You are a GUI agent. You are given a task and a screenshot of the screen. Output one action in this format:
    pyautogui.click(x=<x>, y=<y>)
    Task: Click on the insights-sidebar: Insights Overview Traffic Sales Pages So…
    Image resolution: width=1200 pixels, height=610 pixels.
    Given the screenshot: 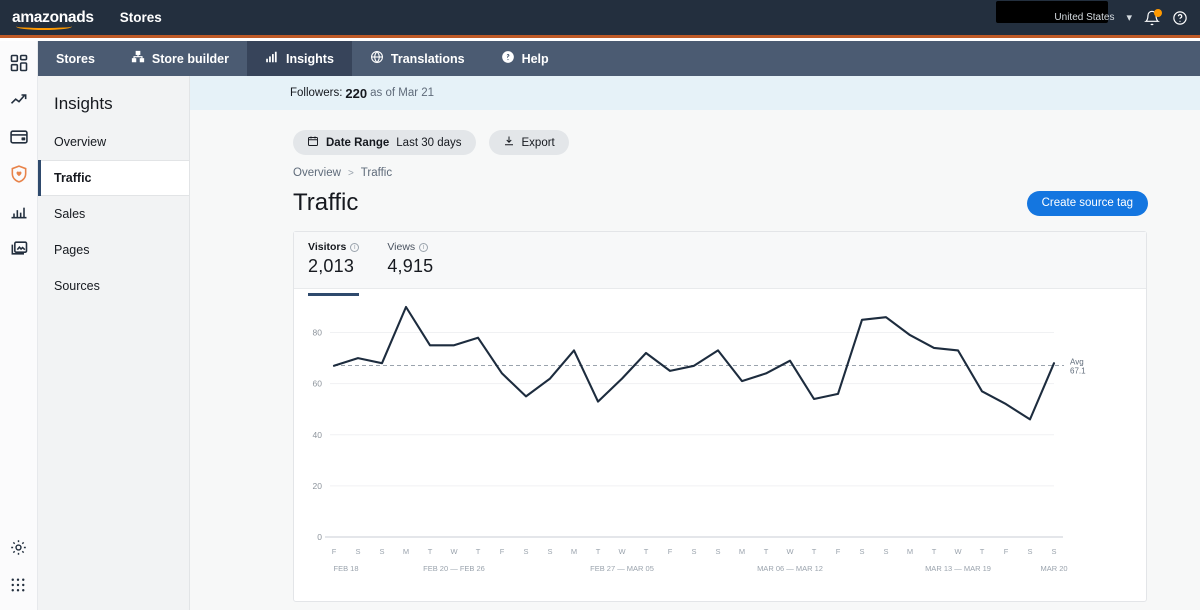 What is the action you would take?
    pyautogui.click(x=114, y=343)
    